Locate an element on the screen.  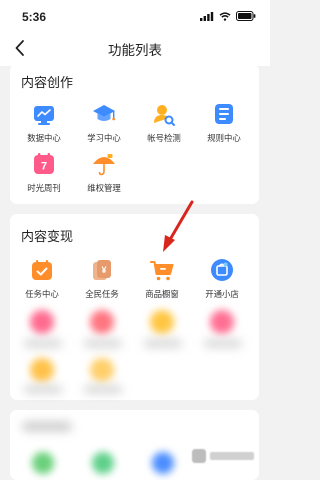
item-label: 时光周刊 is located at coordinates (44, 188).